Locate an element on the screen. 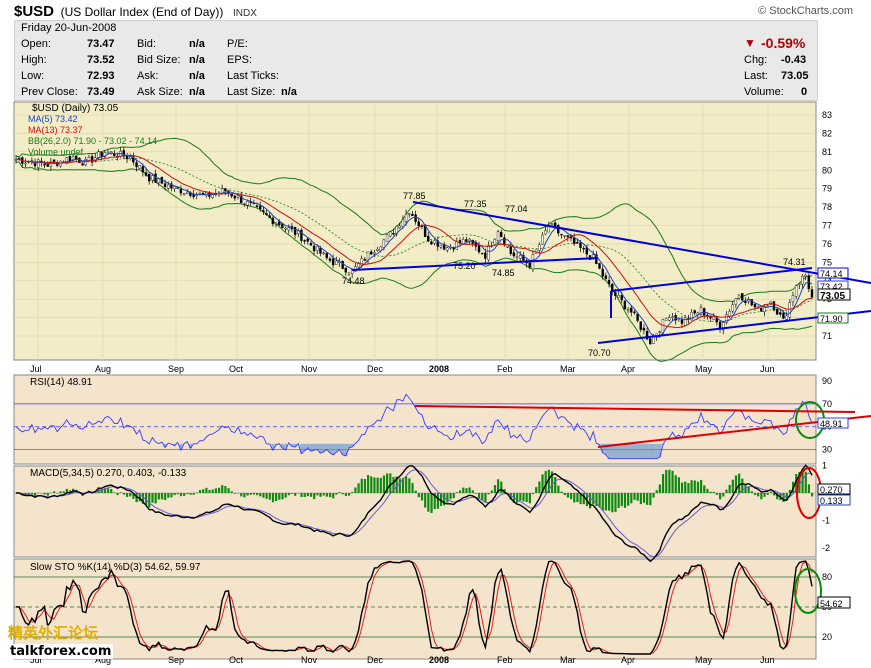 This screenshot has height=668, width=871. annotation-74-31: 74.31 is located at coordinates (794, 262).